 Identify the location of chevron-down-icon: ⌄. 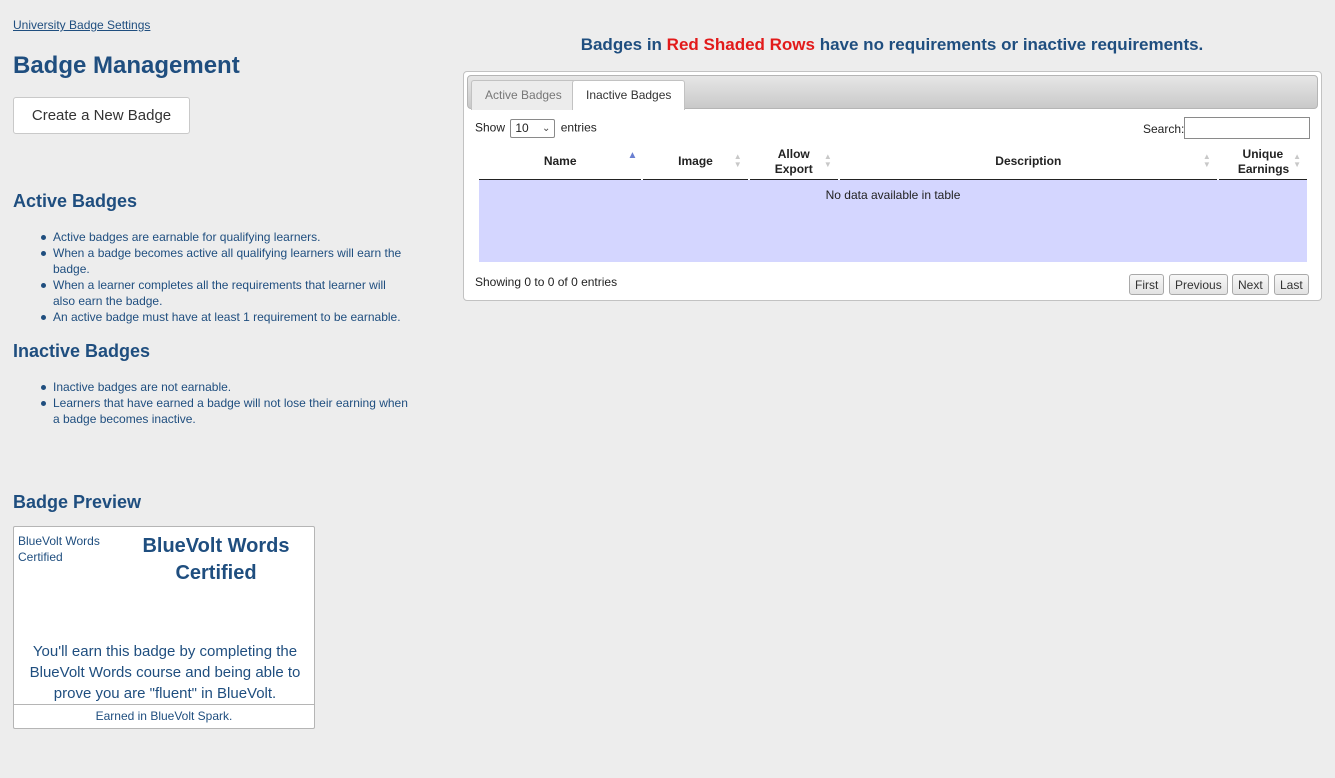
(546, 128).